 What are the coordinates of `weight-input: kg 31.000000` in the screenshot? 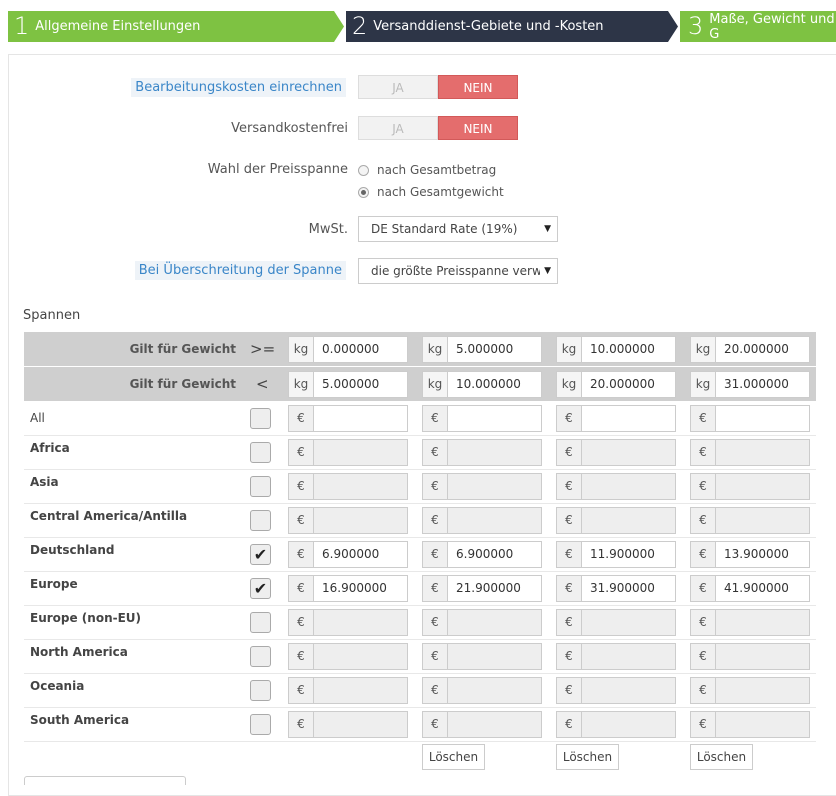 It's located at (750, 384).